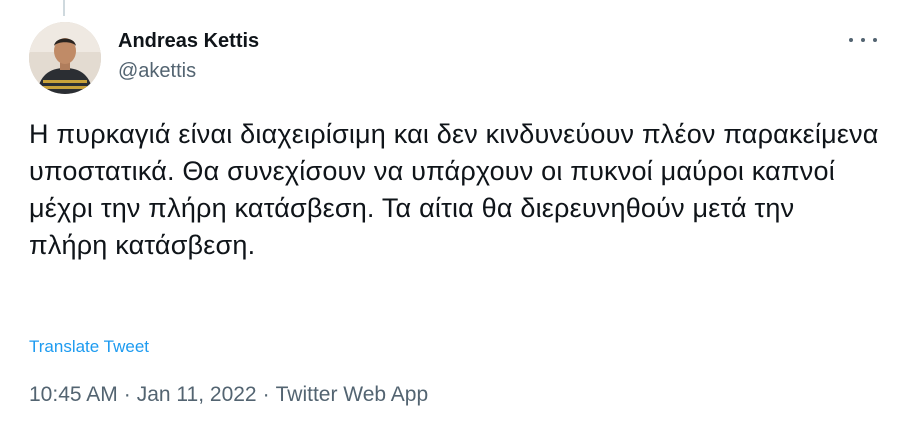  I want to click on more-options-button, so click(863, 40).